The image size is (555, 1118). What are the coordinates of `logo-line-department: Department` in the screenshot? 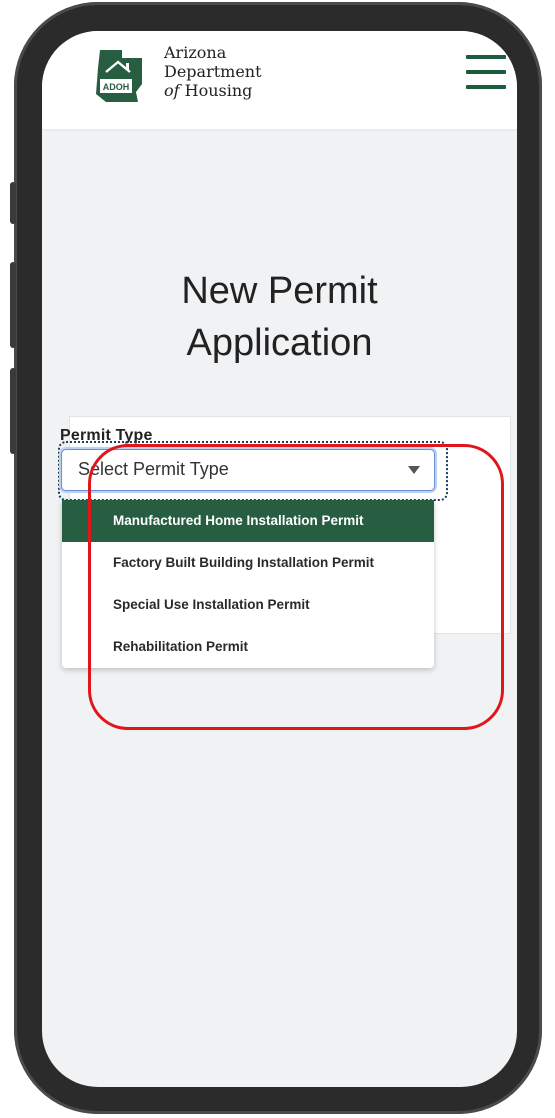 It's located at (213, 71).